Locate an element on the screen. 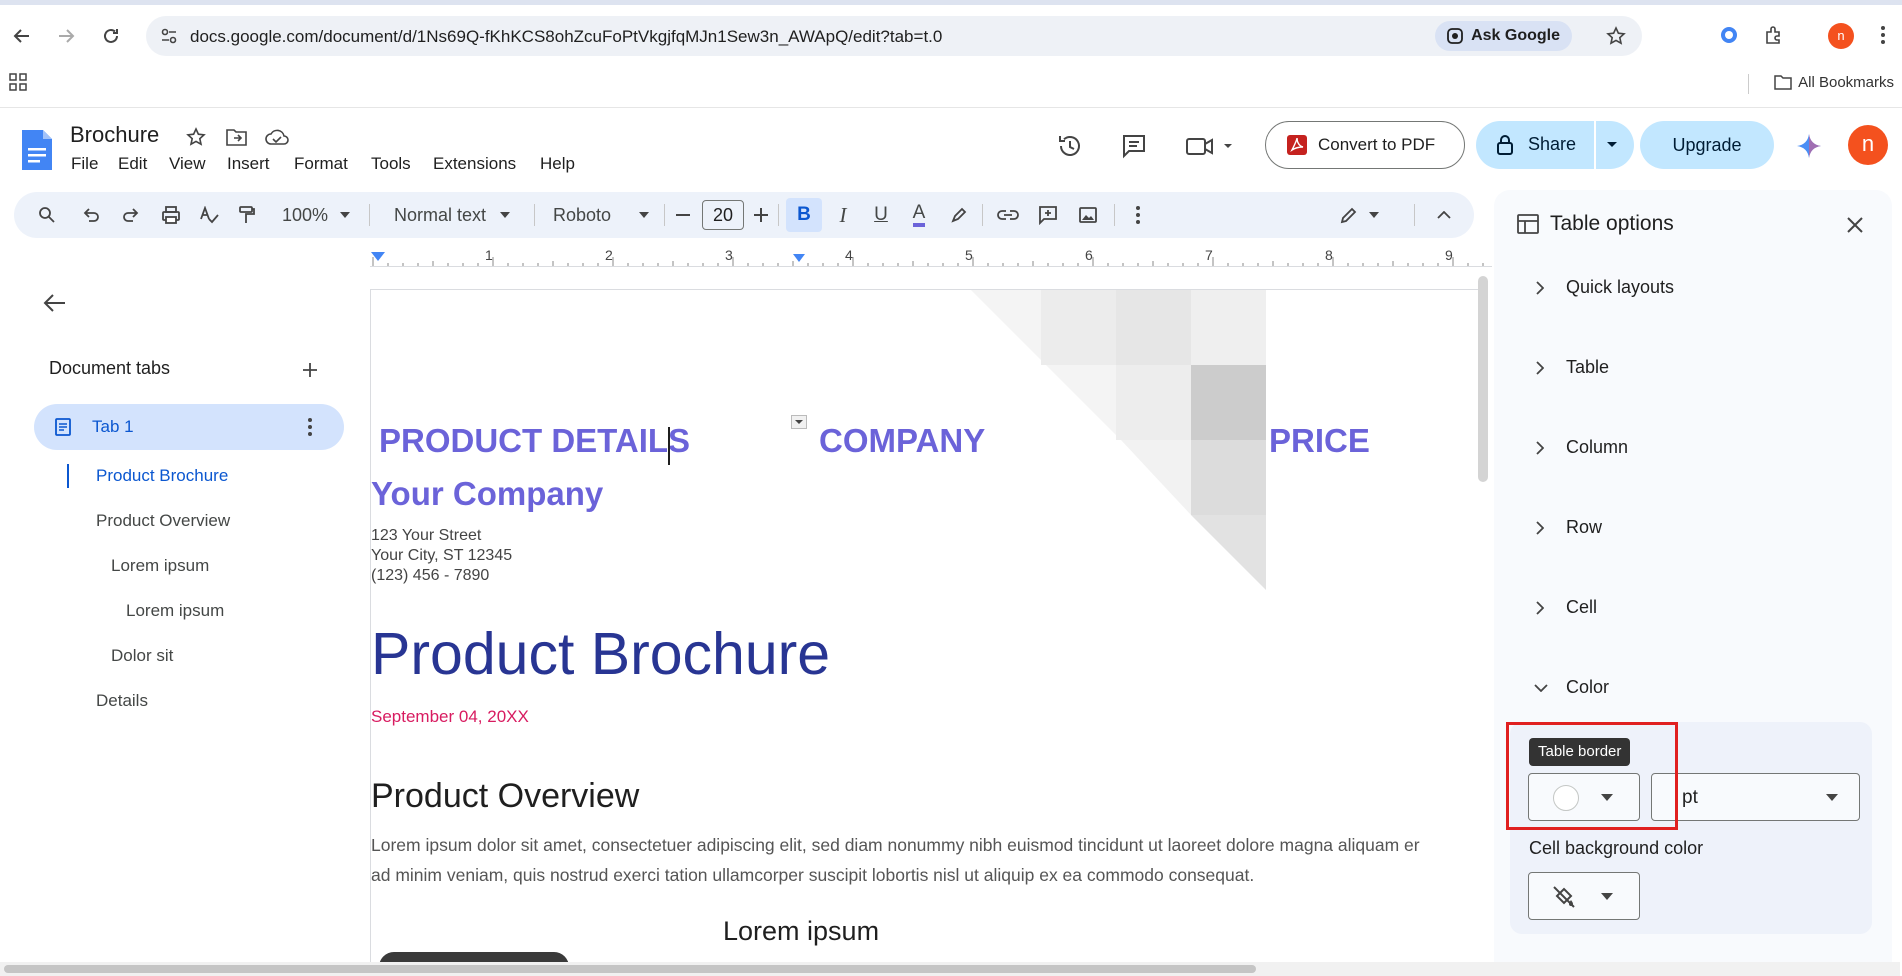 The width and height of the screenshot is (1902, 976). section-table: Table is located at coordinates (1699, 368).